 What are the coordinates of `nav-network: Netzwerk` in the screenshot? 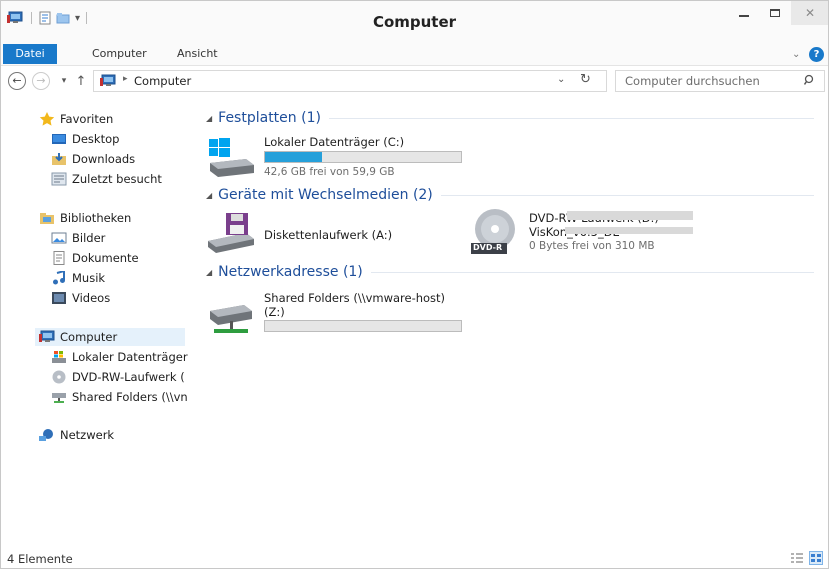 It's located at (76, 435).